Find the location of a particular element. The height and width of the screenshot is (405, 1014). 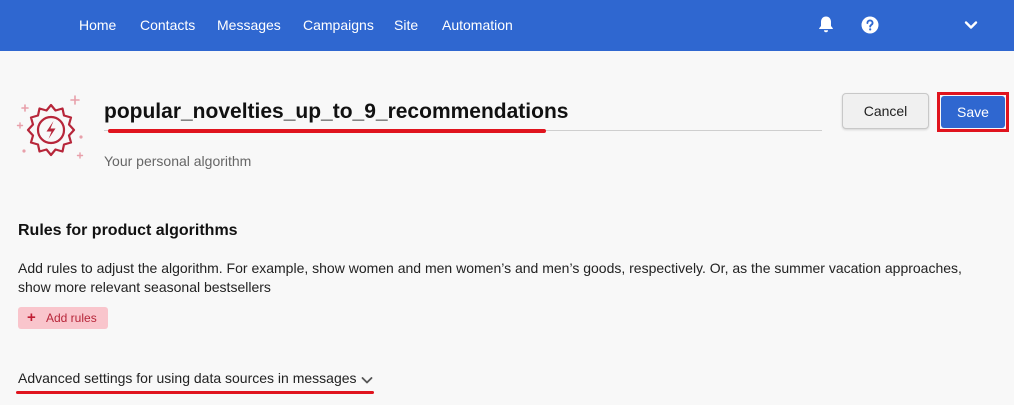

nav-home: Home is located at coordinates (97, 25).